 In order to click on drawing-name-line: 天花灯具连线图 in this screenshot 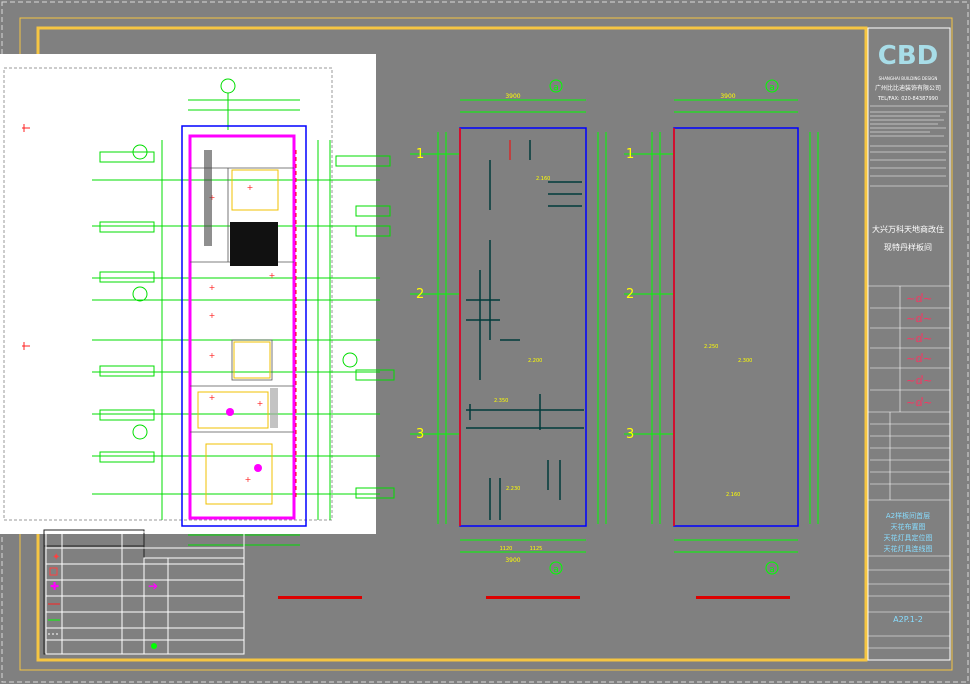, I will do `click(908, 548)`.